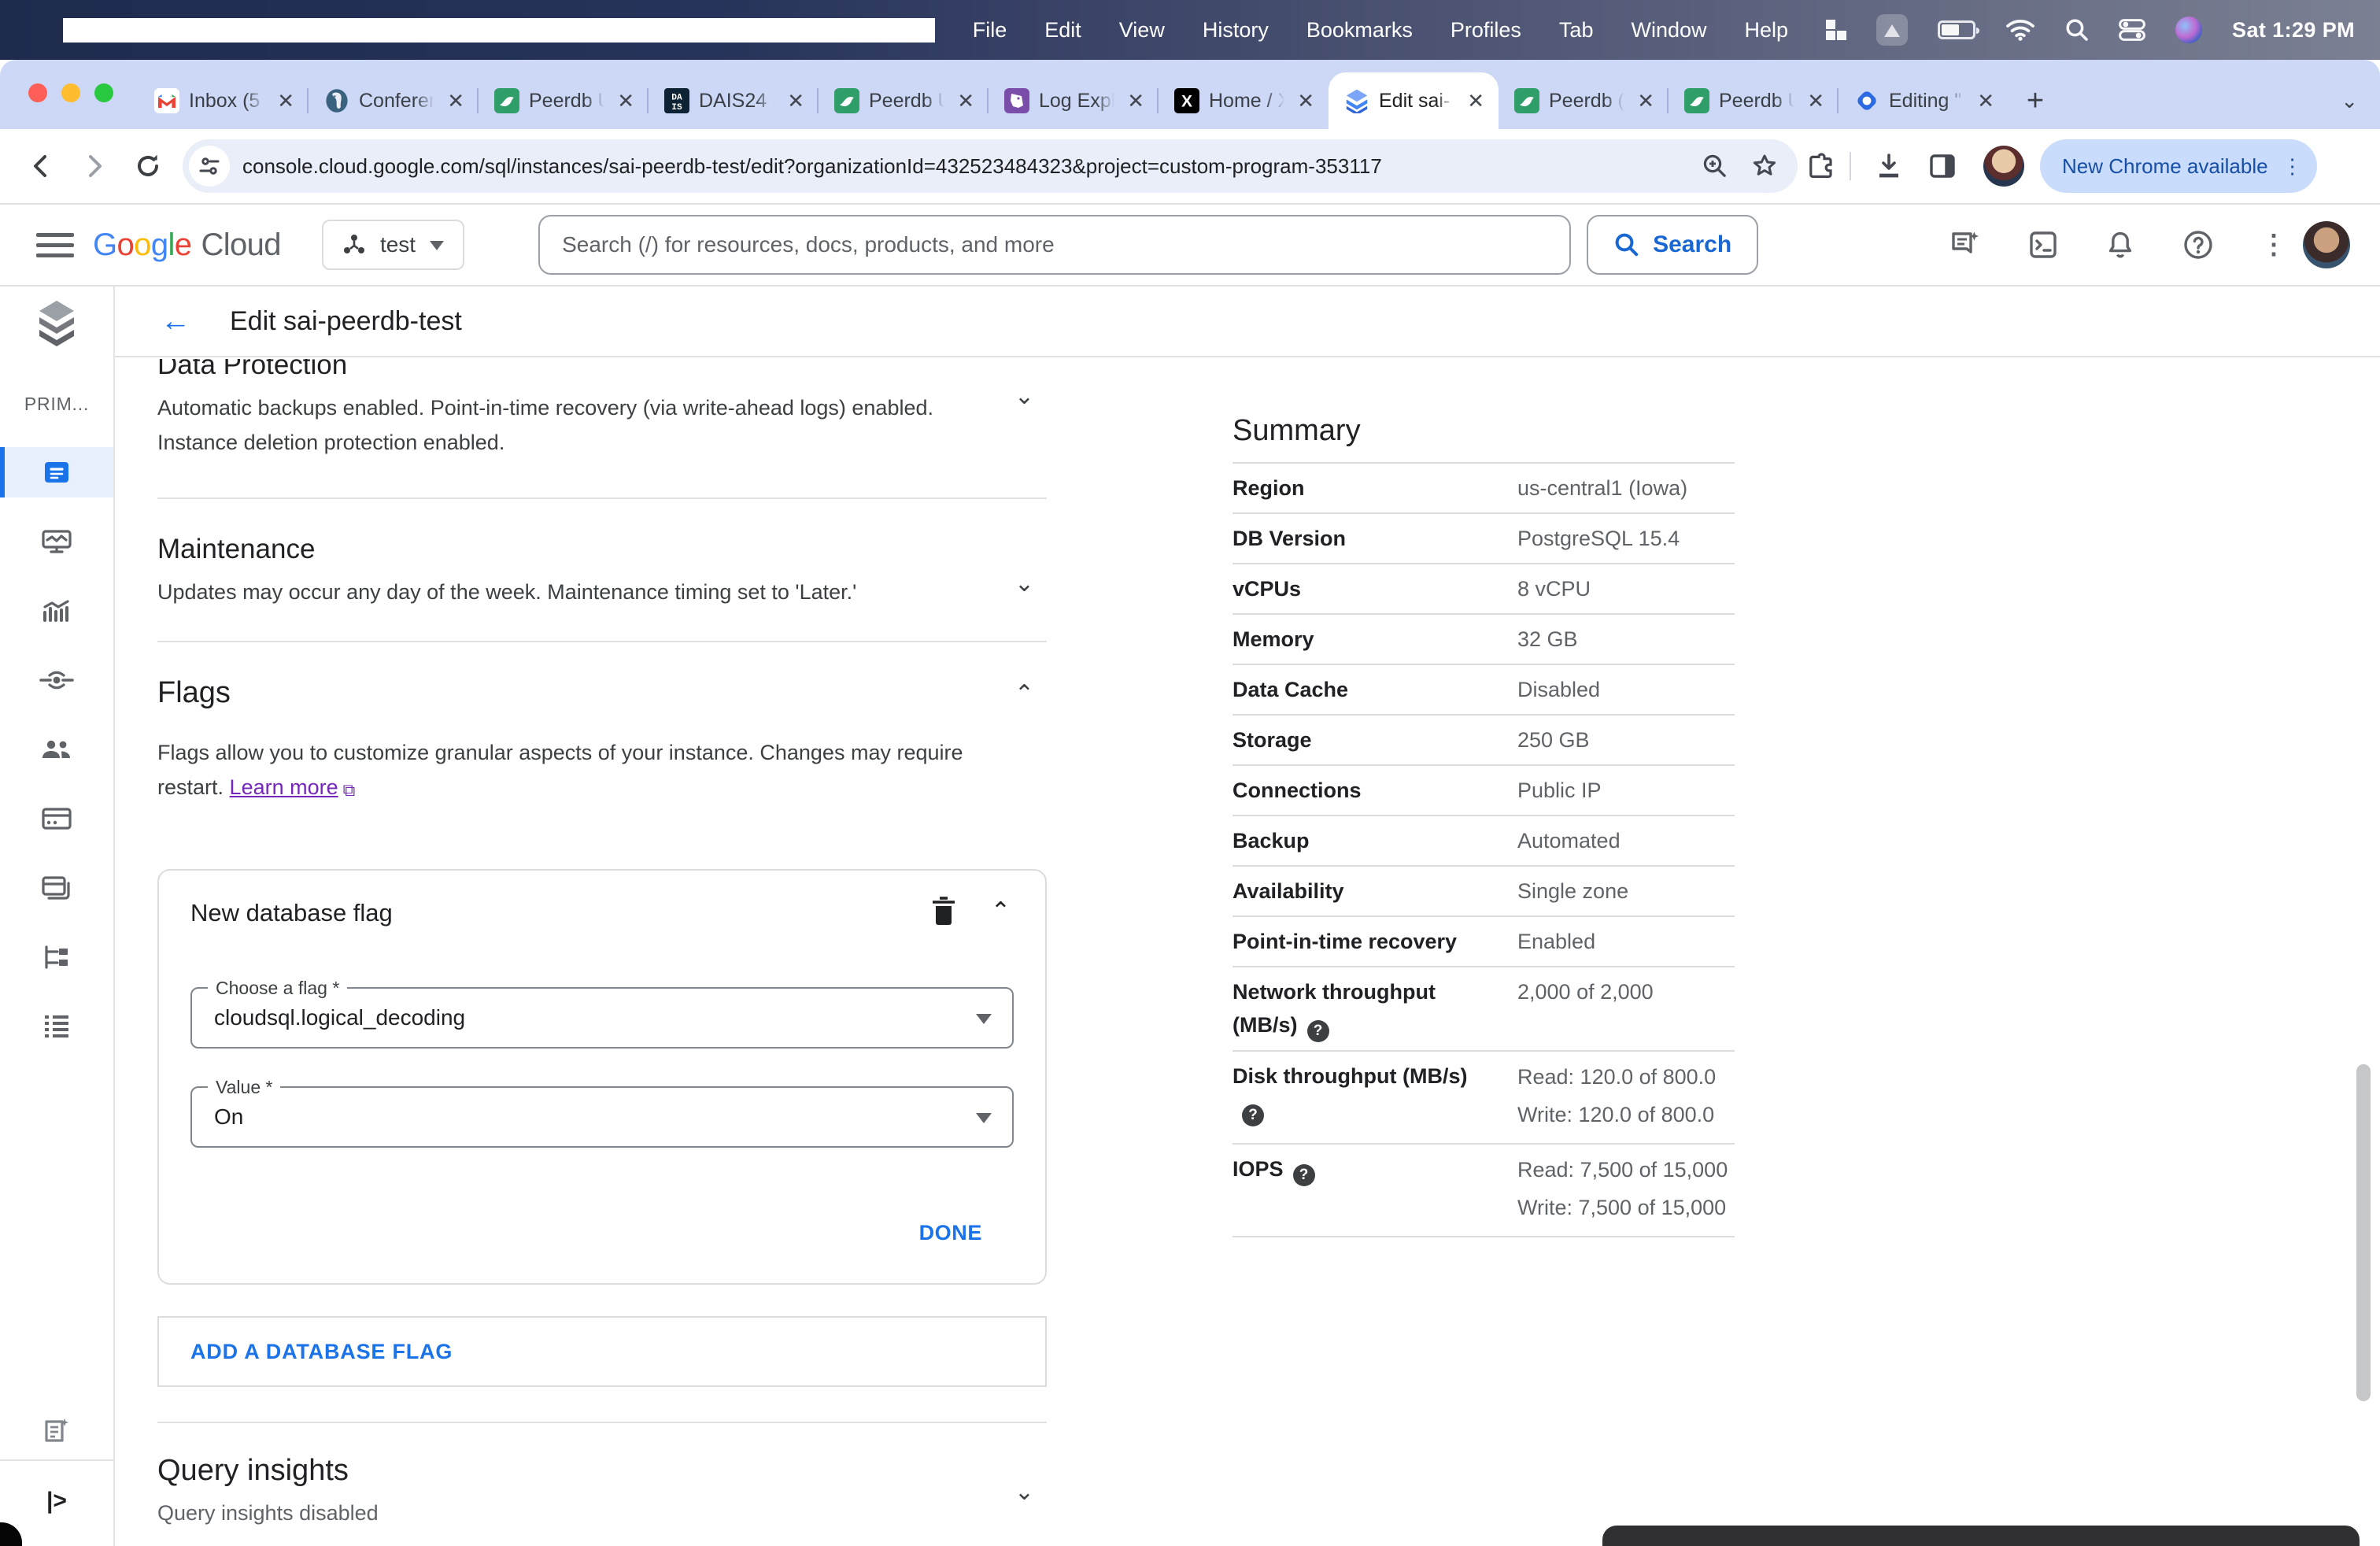 Image resolution: width=2380 pixels, height=1546 pixels. Describe the element at coordinates (2132, 30) in the screenshot. I see `control-center-icon` at that location.